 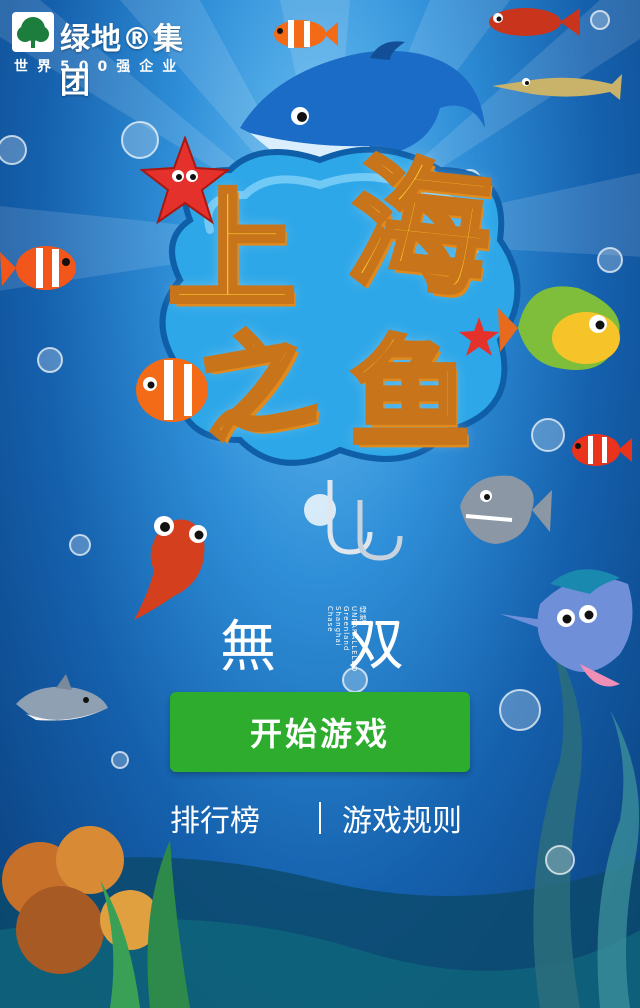 I want to click on title-char-2: 海, so click(x=419, y=230).